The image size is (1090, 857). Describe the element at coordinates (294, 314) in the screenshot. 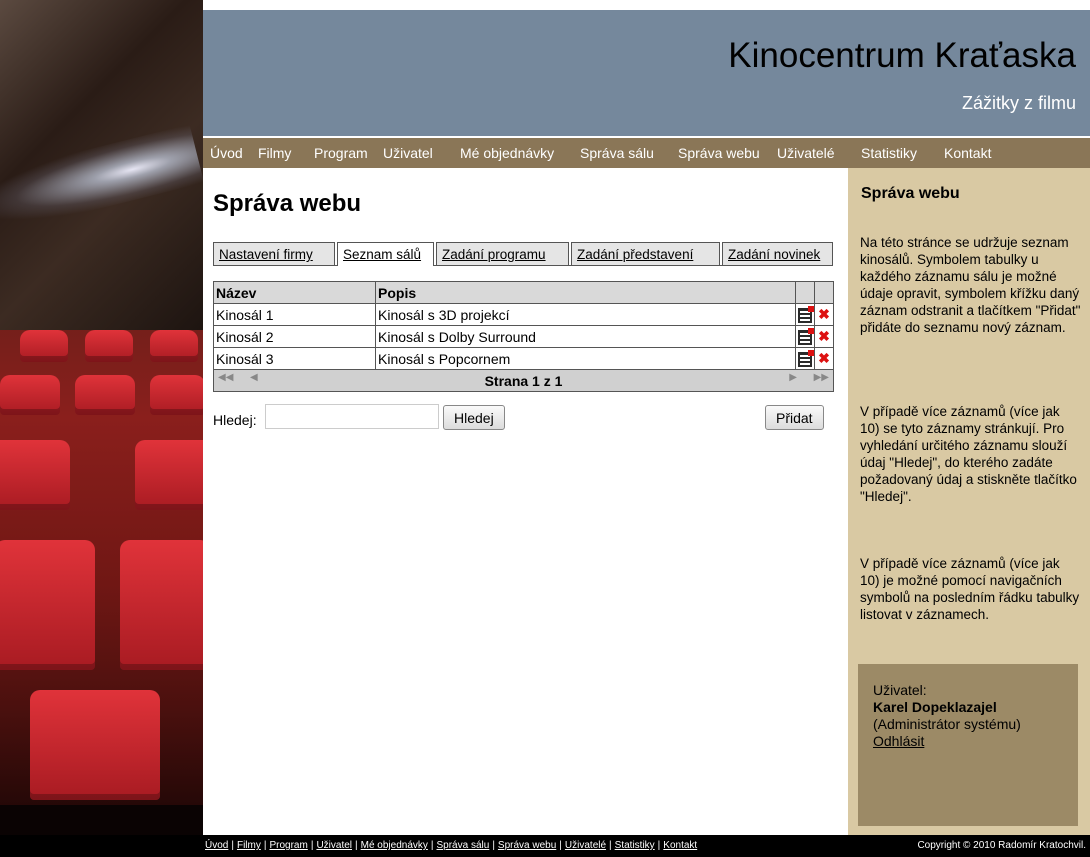

I see `cell-nazev: Kinosál 1` at that location.